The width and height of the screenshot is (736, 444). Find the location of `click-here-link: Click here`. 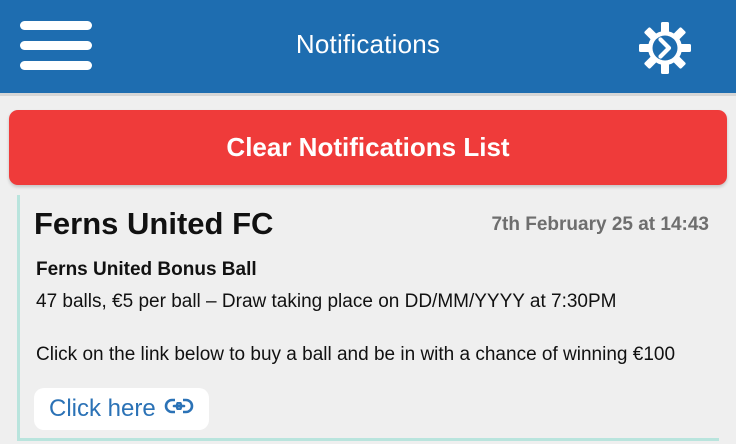

click-here-link: Click here is located at coordinates (121, 409).